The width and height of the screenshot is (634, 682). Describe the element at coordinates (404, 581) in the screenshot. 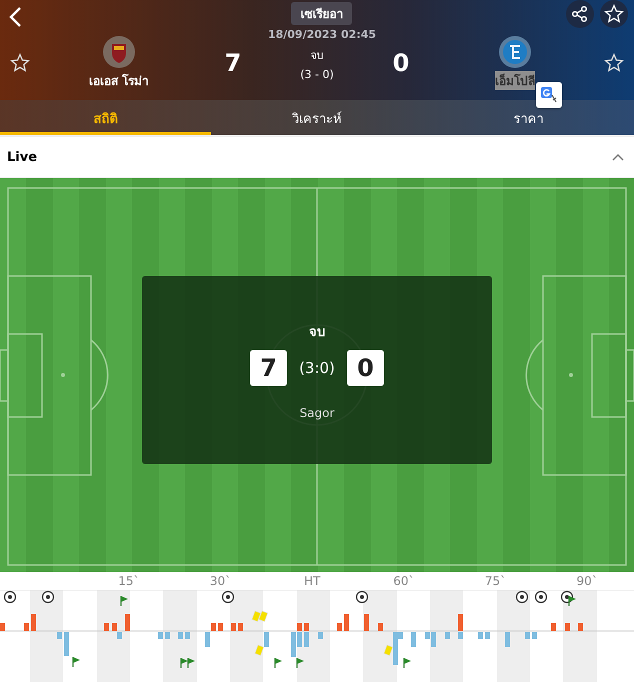

I see `minute-label: 60`` at that location.